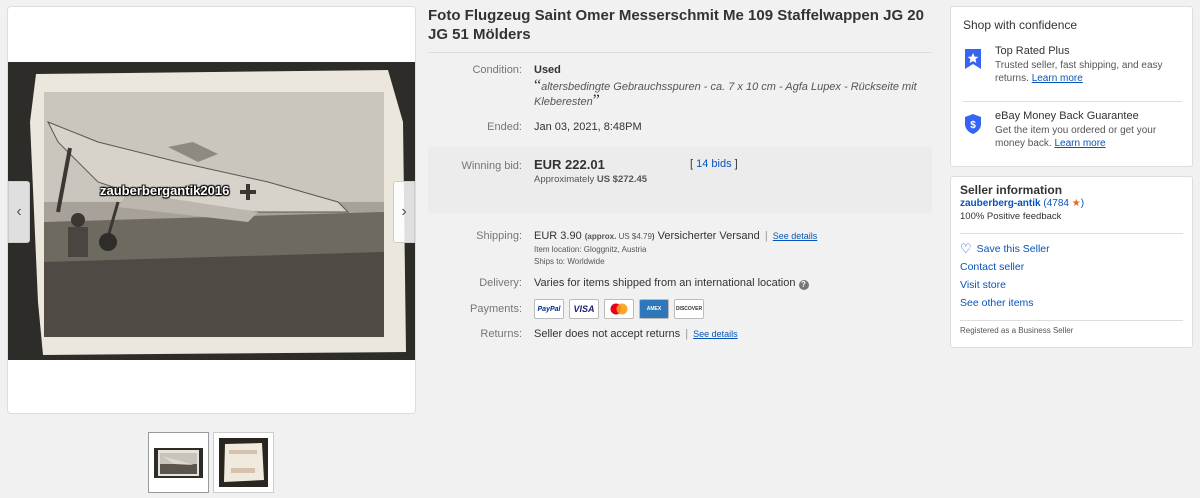 Image resolution: width=1200 pixels, height=498 pixels. I want to click on approx-prefix: Approximately, so click(564, 179).